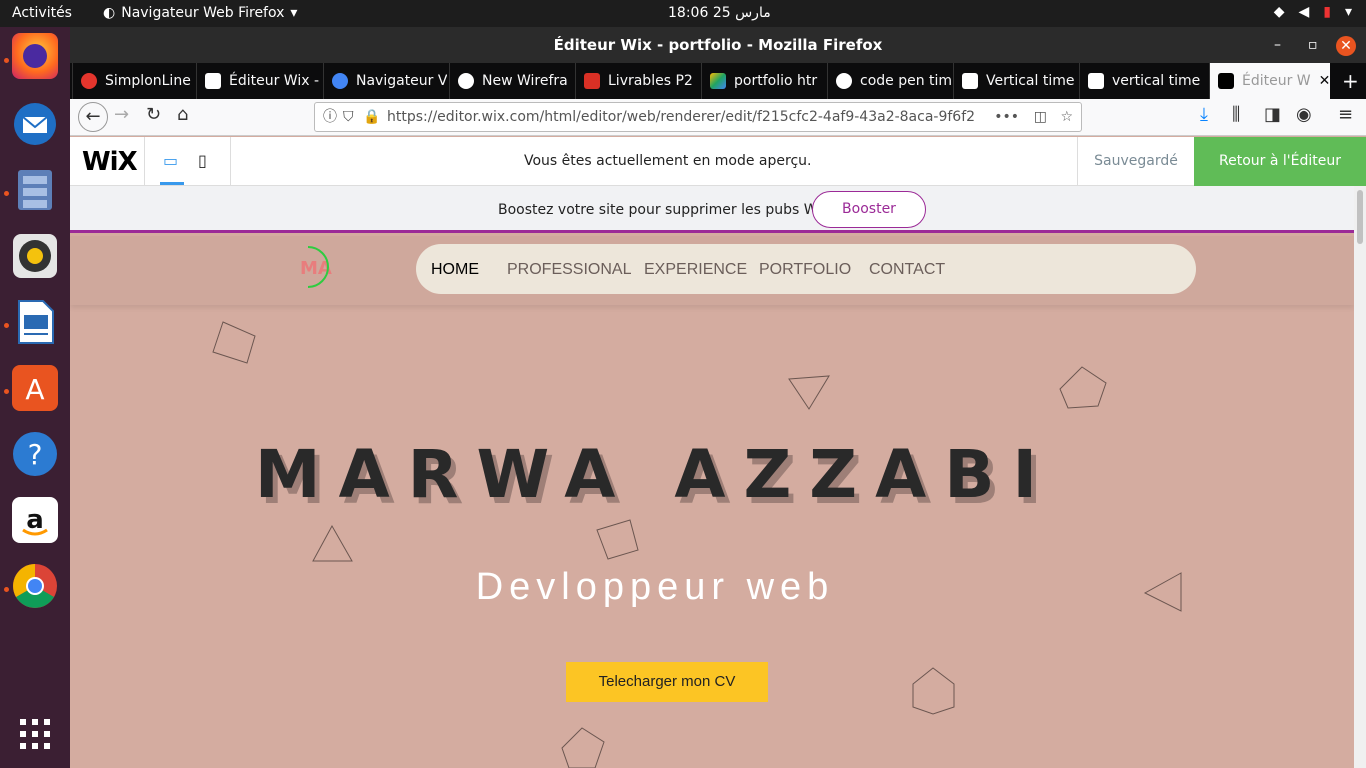 Image resolution: width=1366 pixels, height=768 pixels. Describe the element at coordinates (385, 81) in the screenshot. I see `tab-navigateur: Navigateur V` at that location.